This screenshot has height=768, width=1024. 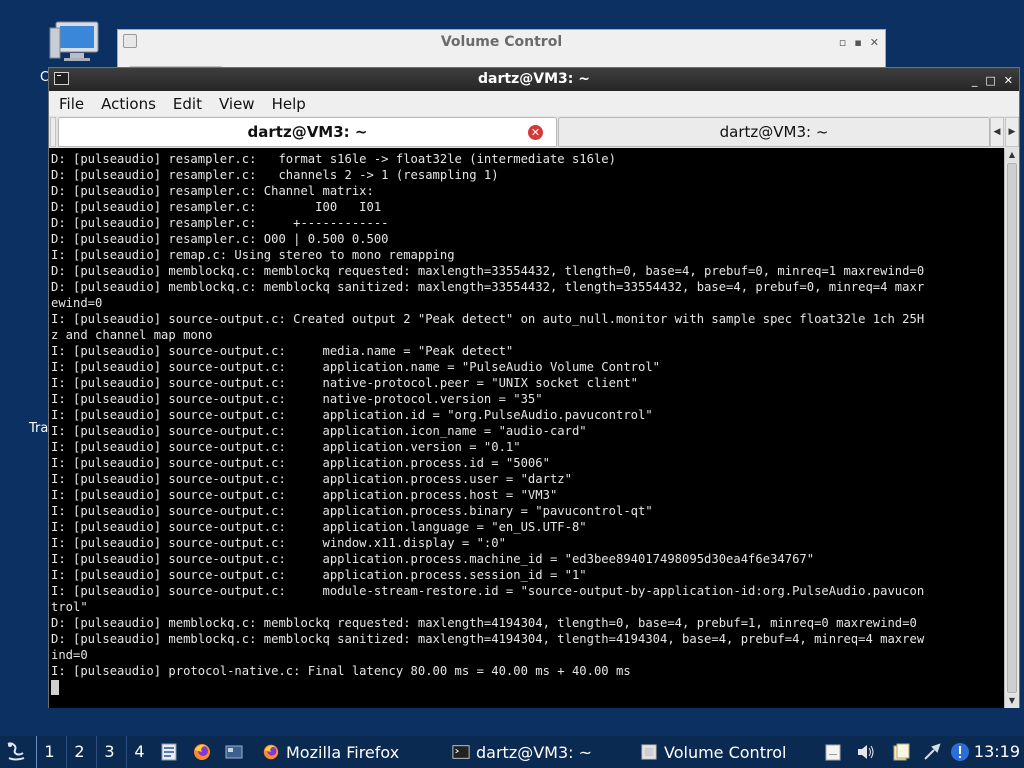 What do you see at coordinates (53, 132) in the screenshot?
I see `tab-edge` at bounding box center [53, 132].